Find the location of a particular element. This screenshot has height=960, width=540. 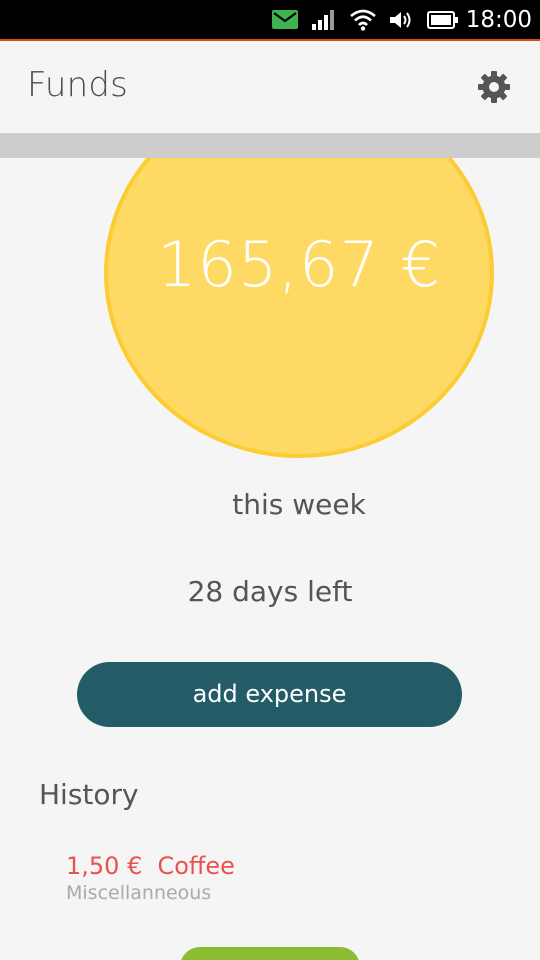

history-item-category: Miscellanneous is located at coordinates (139, 893).